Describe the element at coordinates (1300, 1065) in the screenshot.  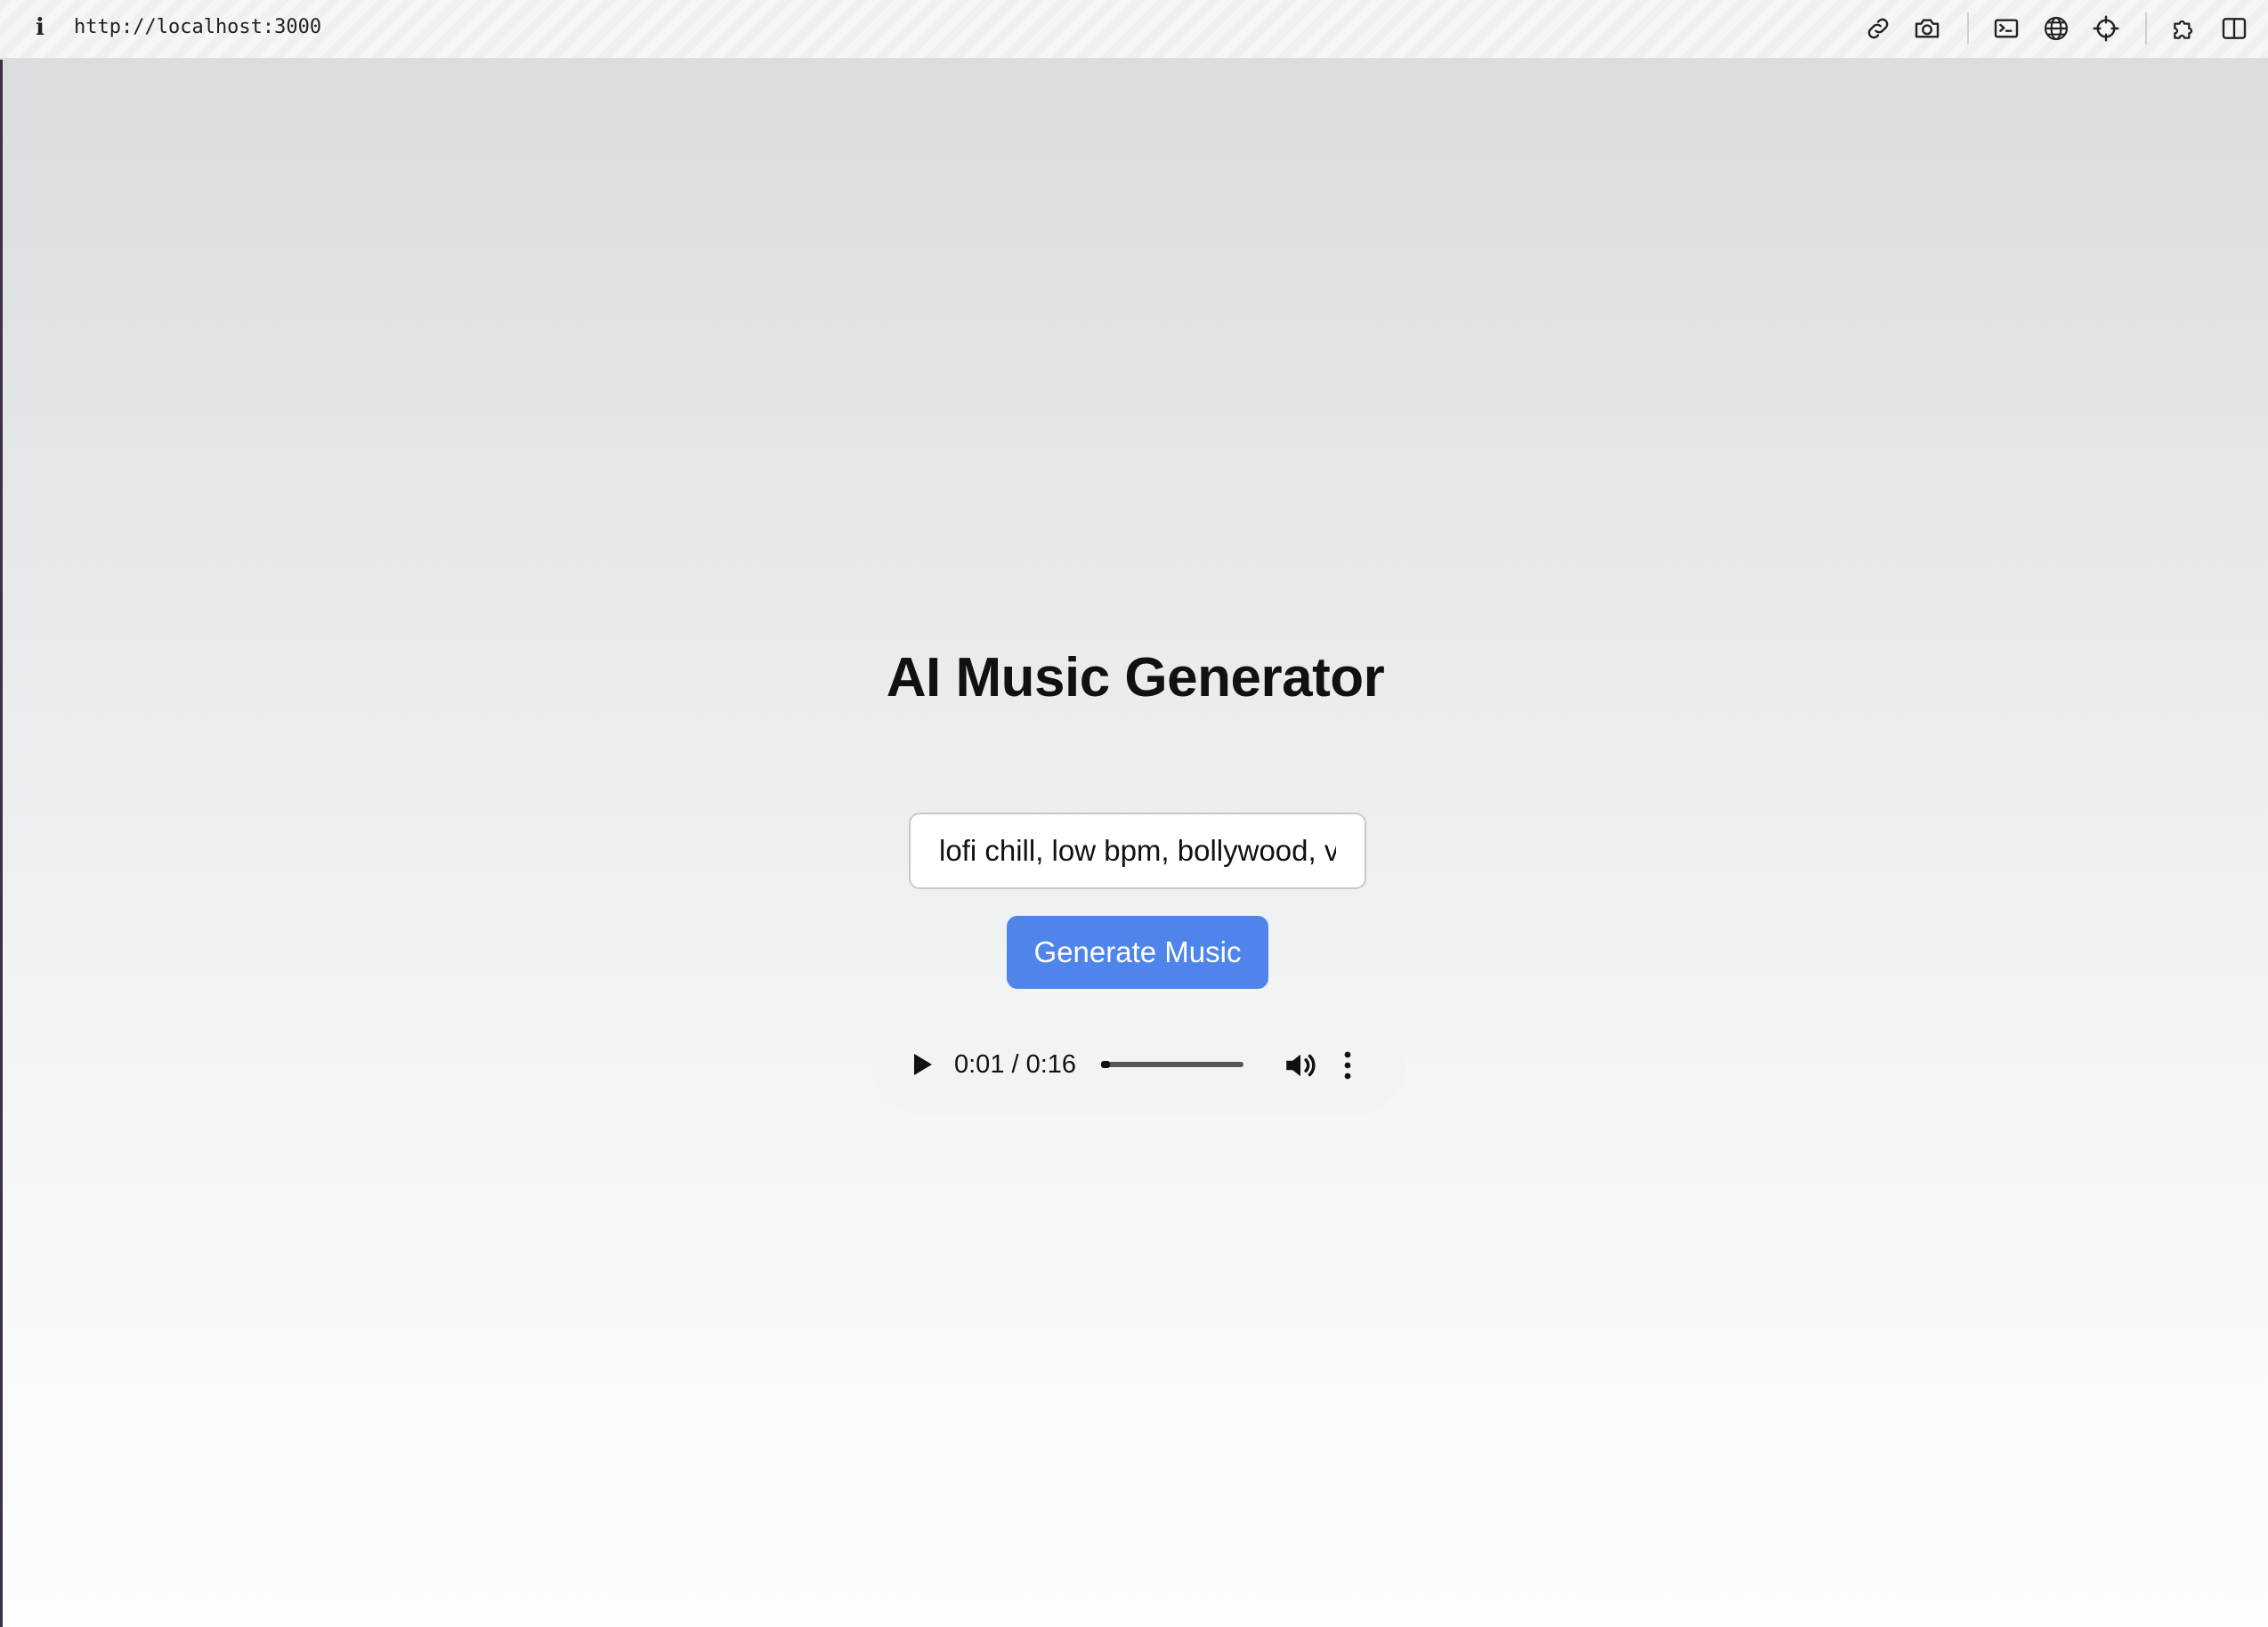
I see `volume-icon` at that location.